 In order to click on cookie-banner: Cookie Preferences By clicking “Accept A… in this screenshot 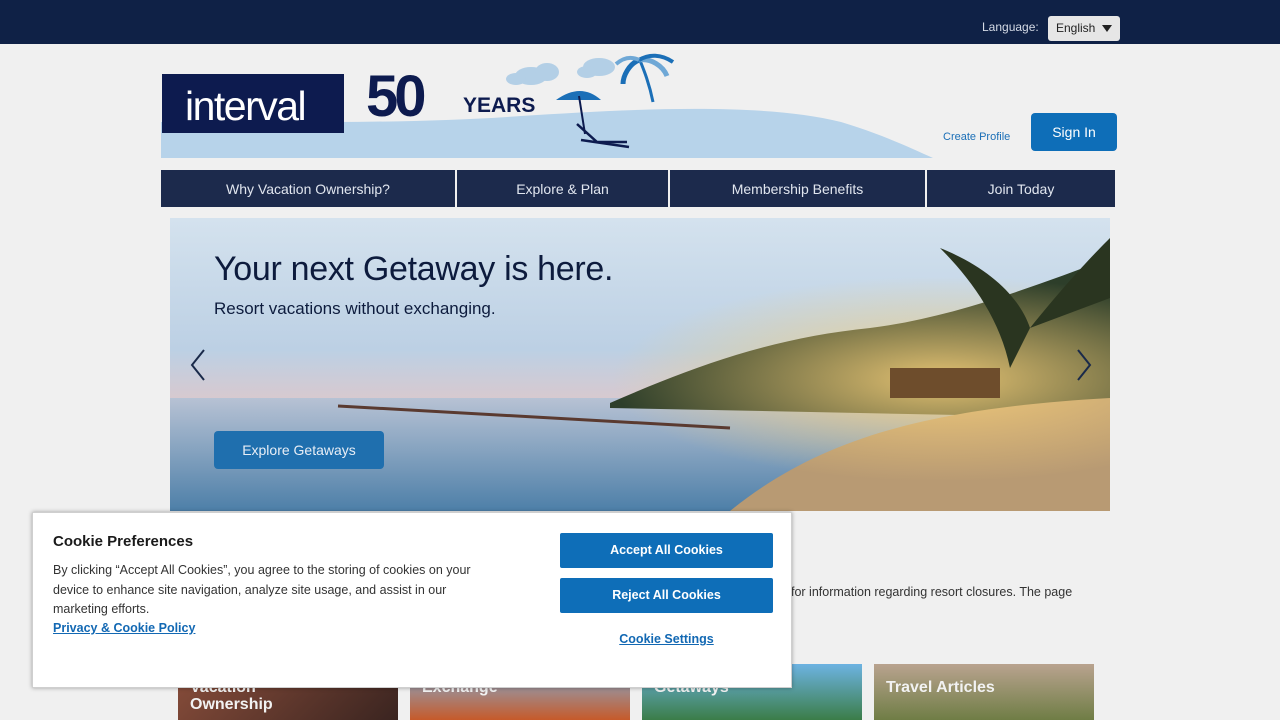, I will do `click(412, 600)`.